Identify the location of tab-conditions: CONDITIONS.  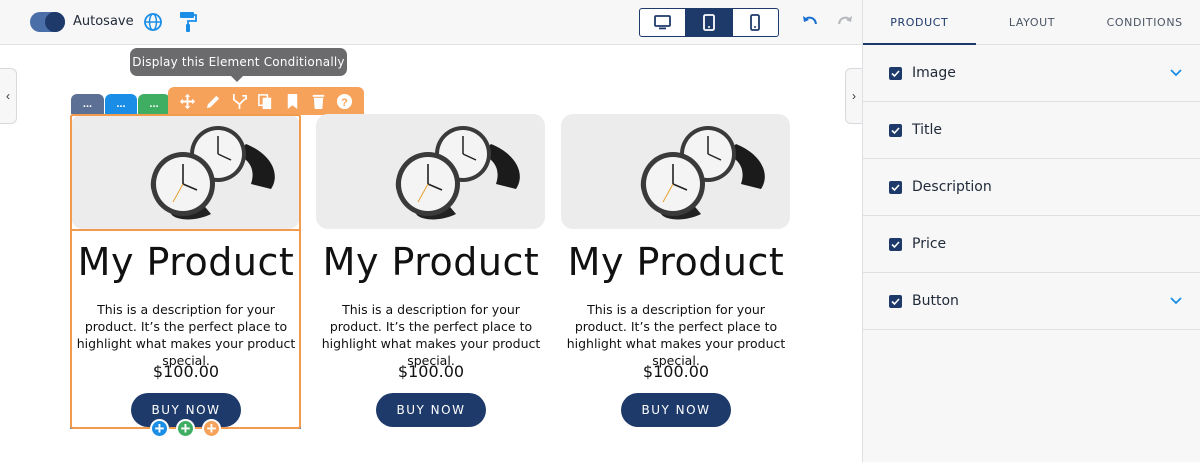
(1144, 22).